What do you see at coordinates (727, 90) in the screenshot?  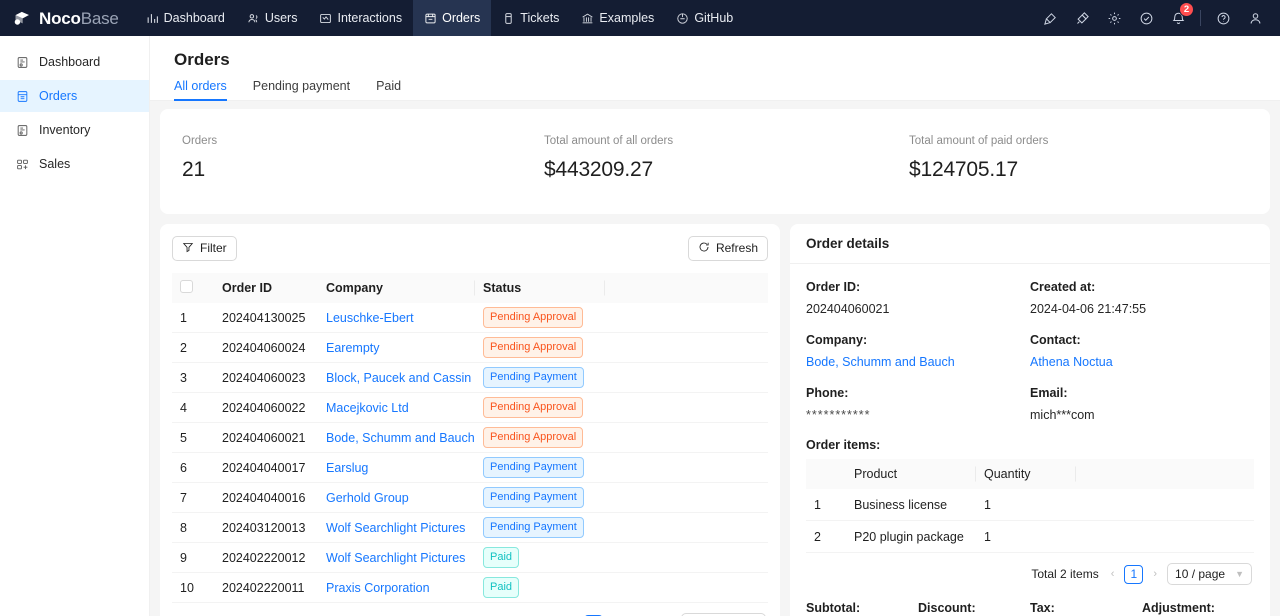 I see `page-tabs: All orders Pending payment Paid` at bounding box center [727, 90].